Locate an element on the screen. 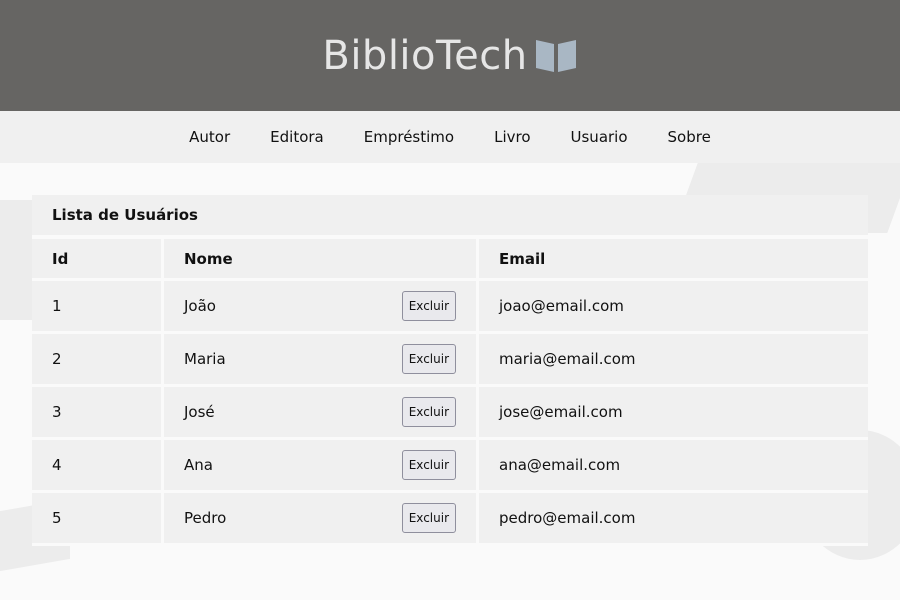  cell-email: maria@email.com is located at coordinates (673, 360).